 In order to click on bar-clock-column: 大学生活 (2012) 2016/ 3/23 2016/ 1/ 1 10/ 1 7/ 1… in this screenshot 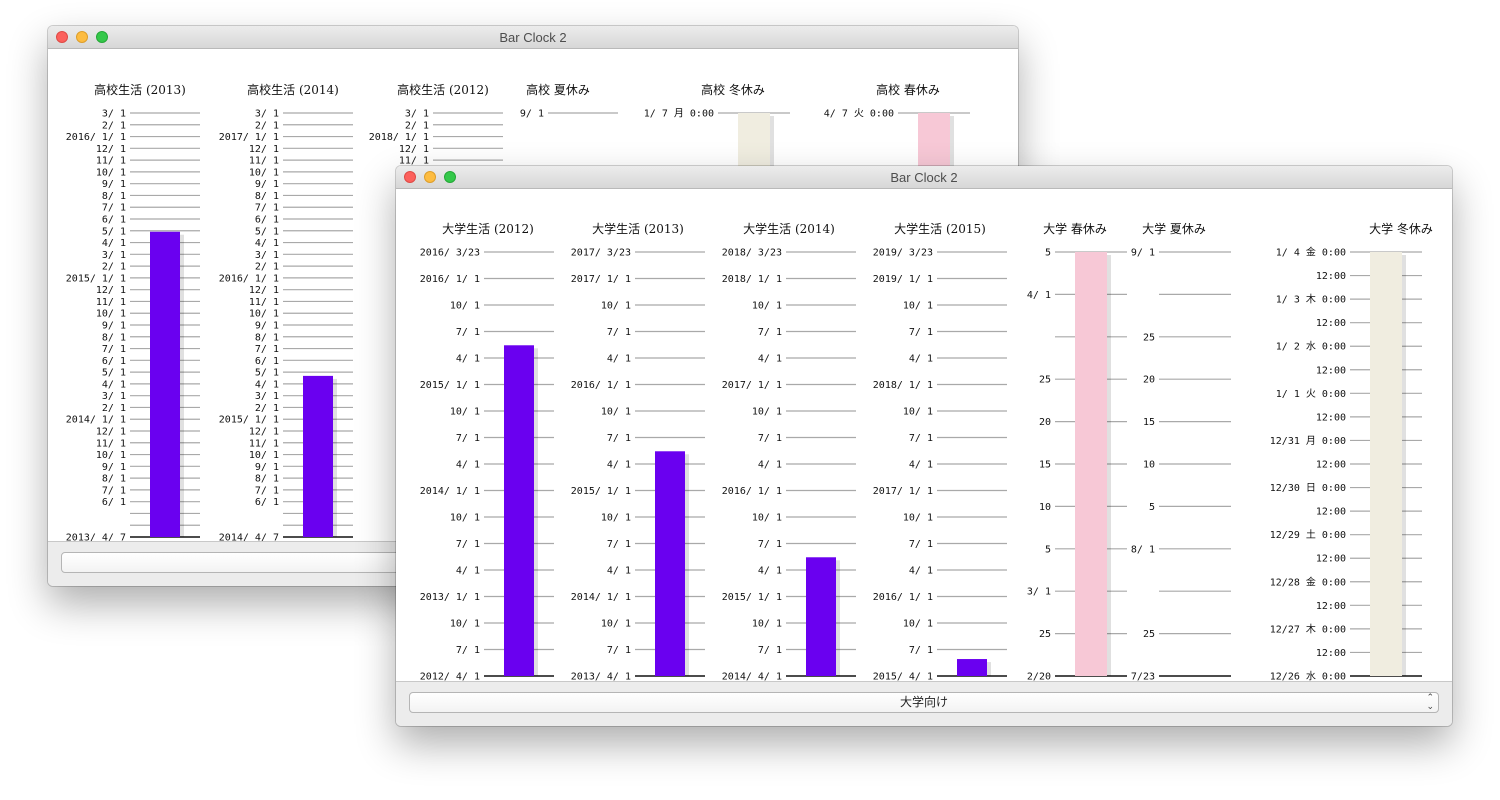, I will do `click(487, 452)`.